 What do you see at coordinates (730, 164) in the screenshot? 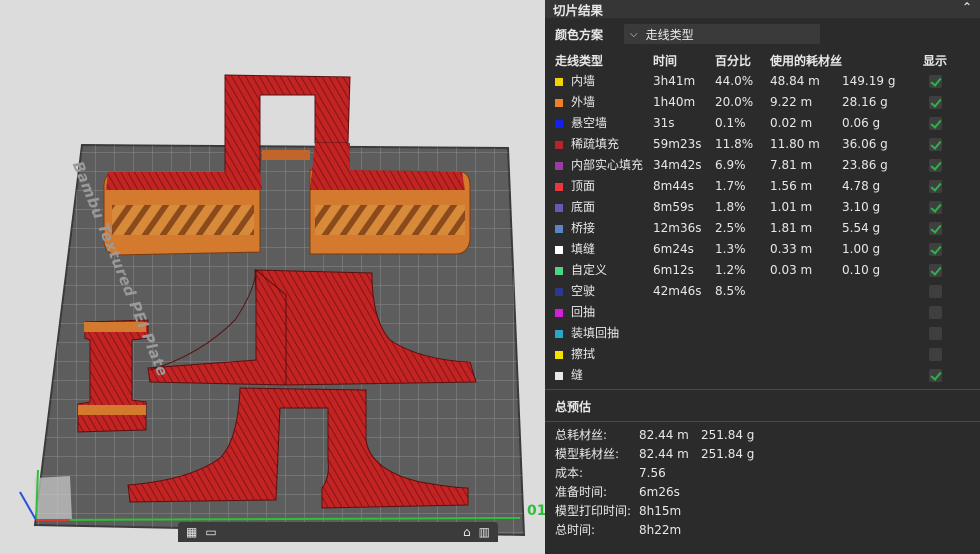
I see `percent-cell: 6.9%` at bounding box center [730, 164].